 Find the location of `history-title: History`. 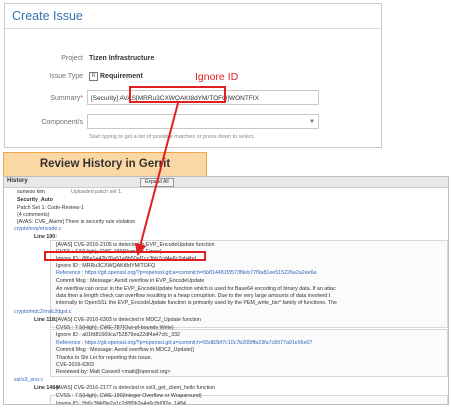

history-title: History is located at coordinates (17, 181).